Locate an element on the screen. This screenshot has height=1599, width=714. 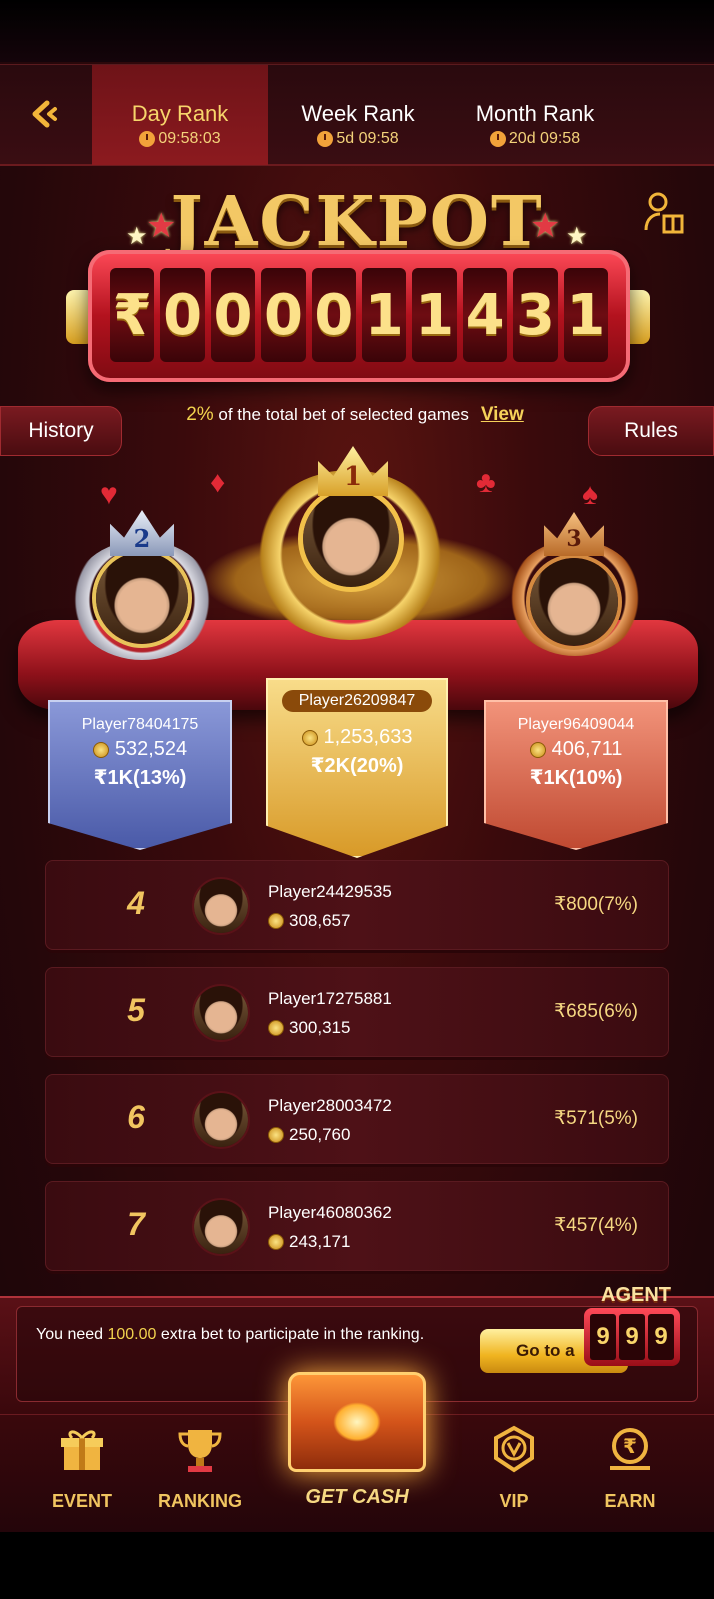
nav-vip: VIP is located at coordinates (514, 1468).